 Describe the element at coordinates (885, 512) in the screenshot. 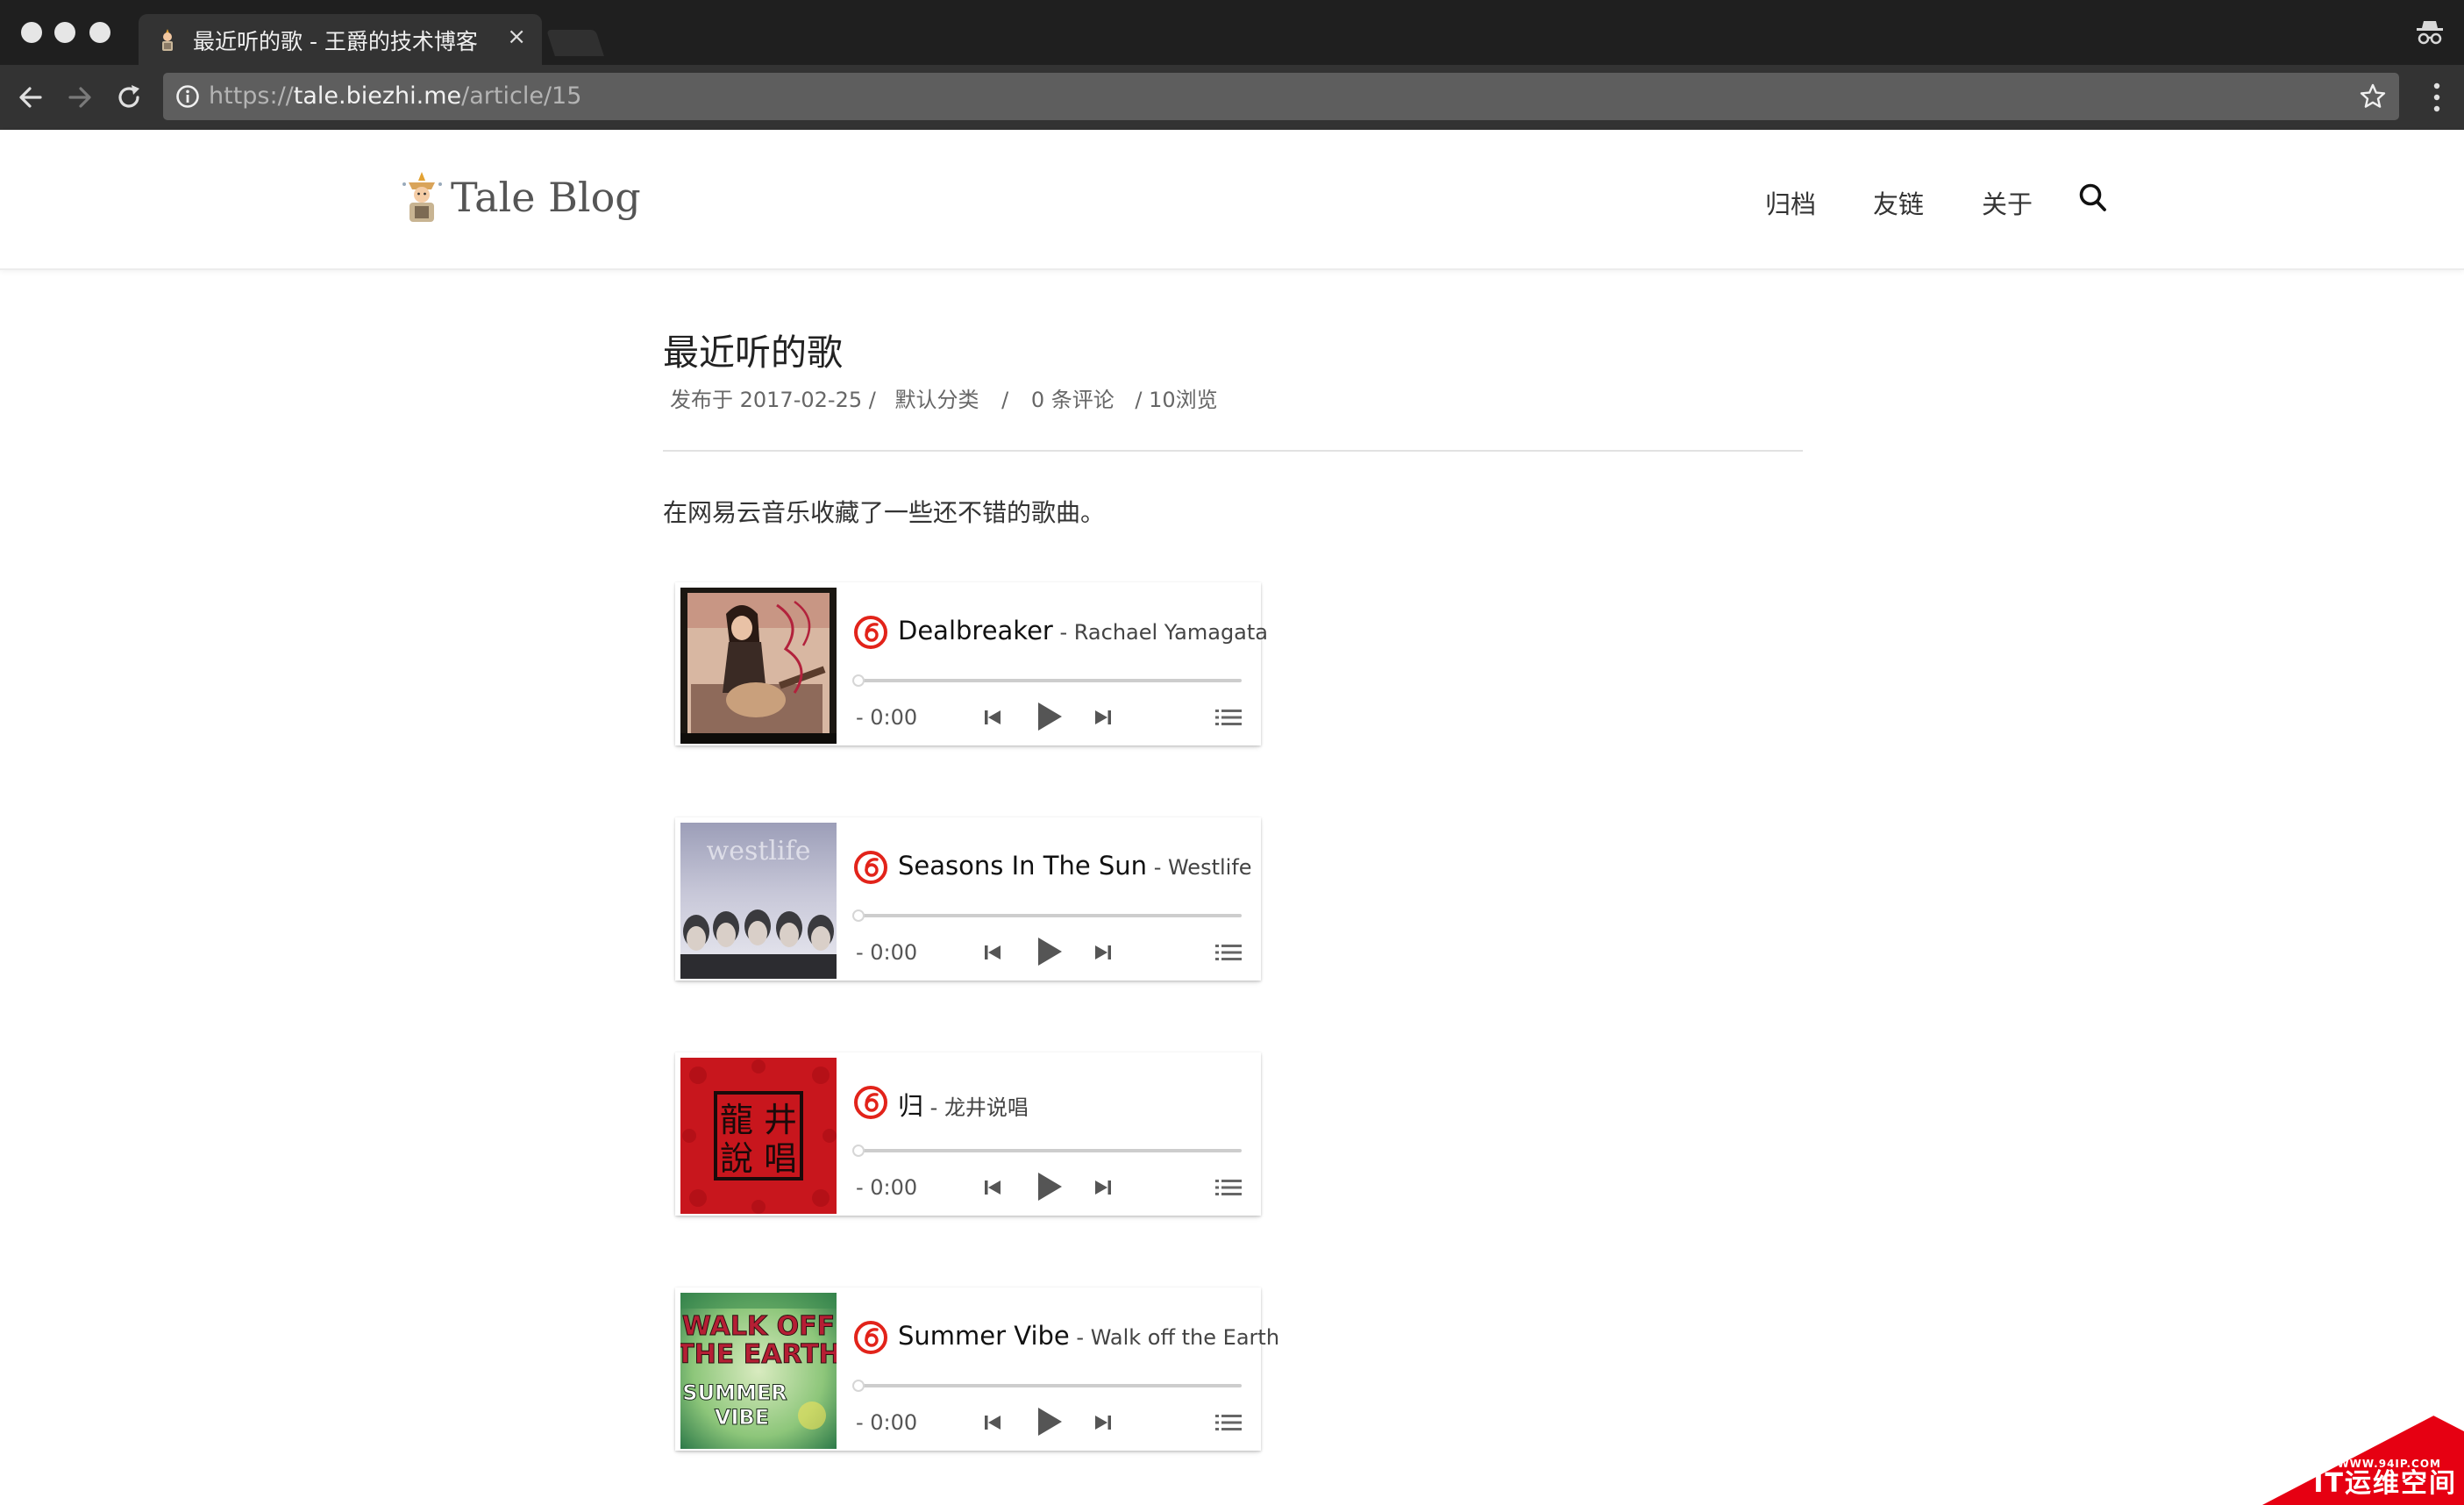

I see `article-intro: 在网易云音乐收藏了一些还不错的歌曲。` at that location.